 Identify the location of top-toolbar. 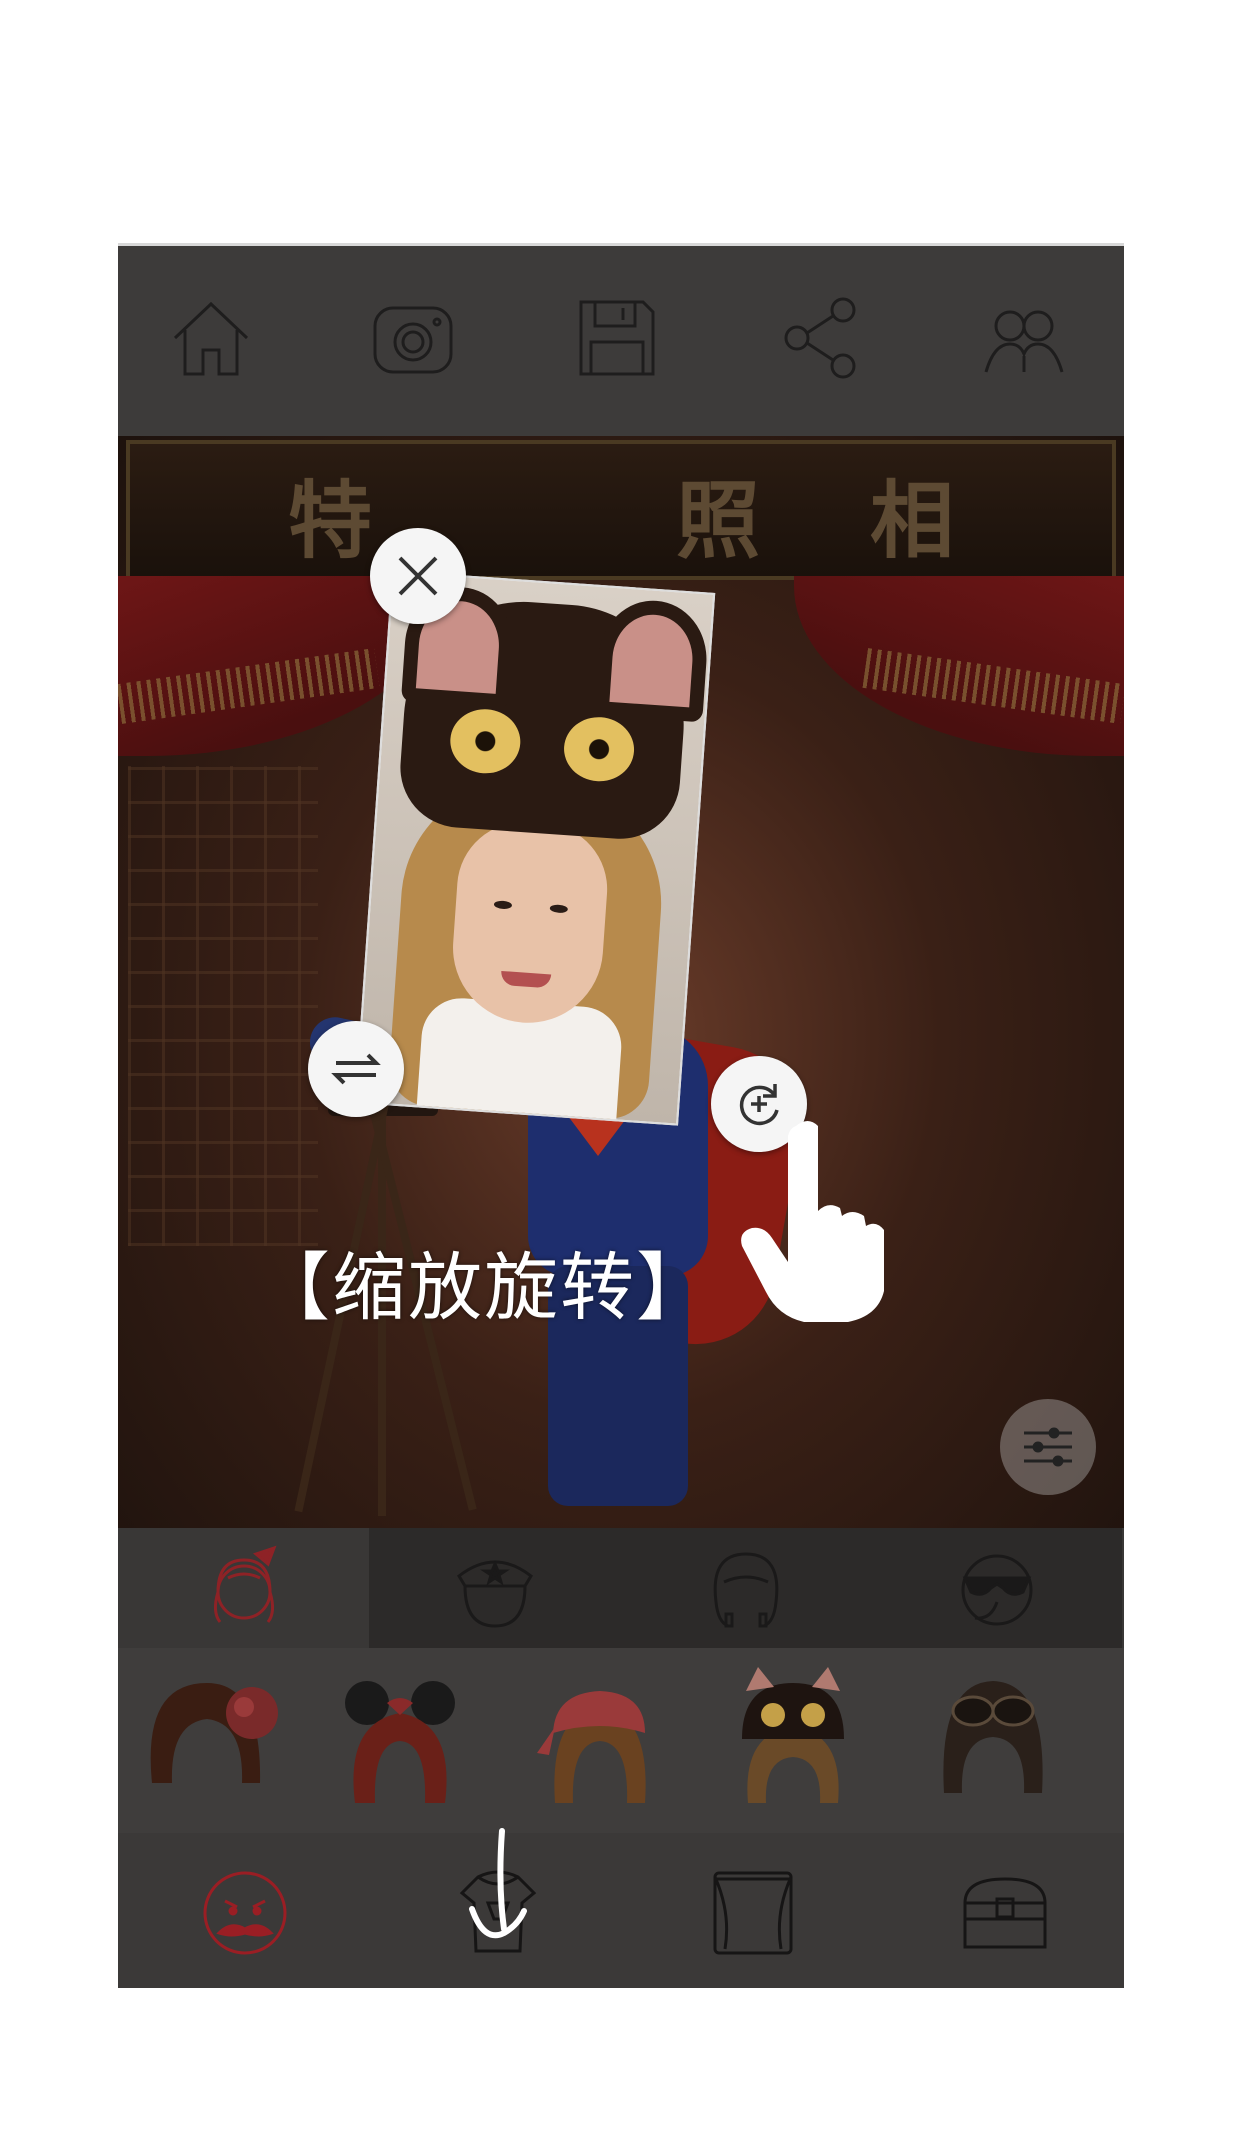
(621, 341).